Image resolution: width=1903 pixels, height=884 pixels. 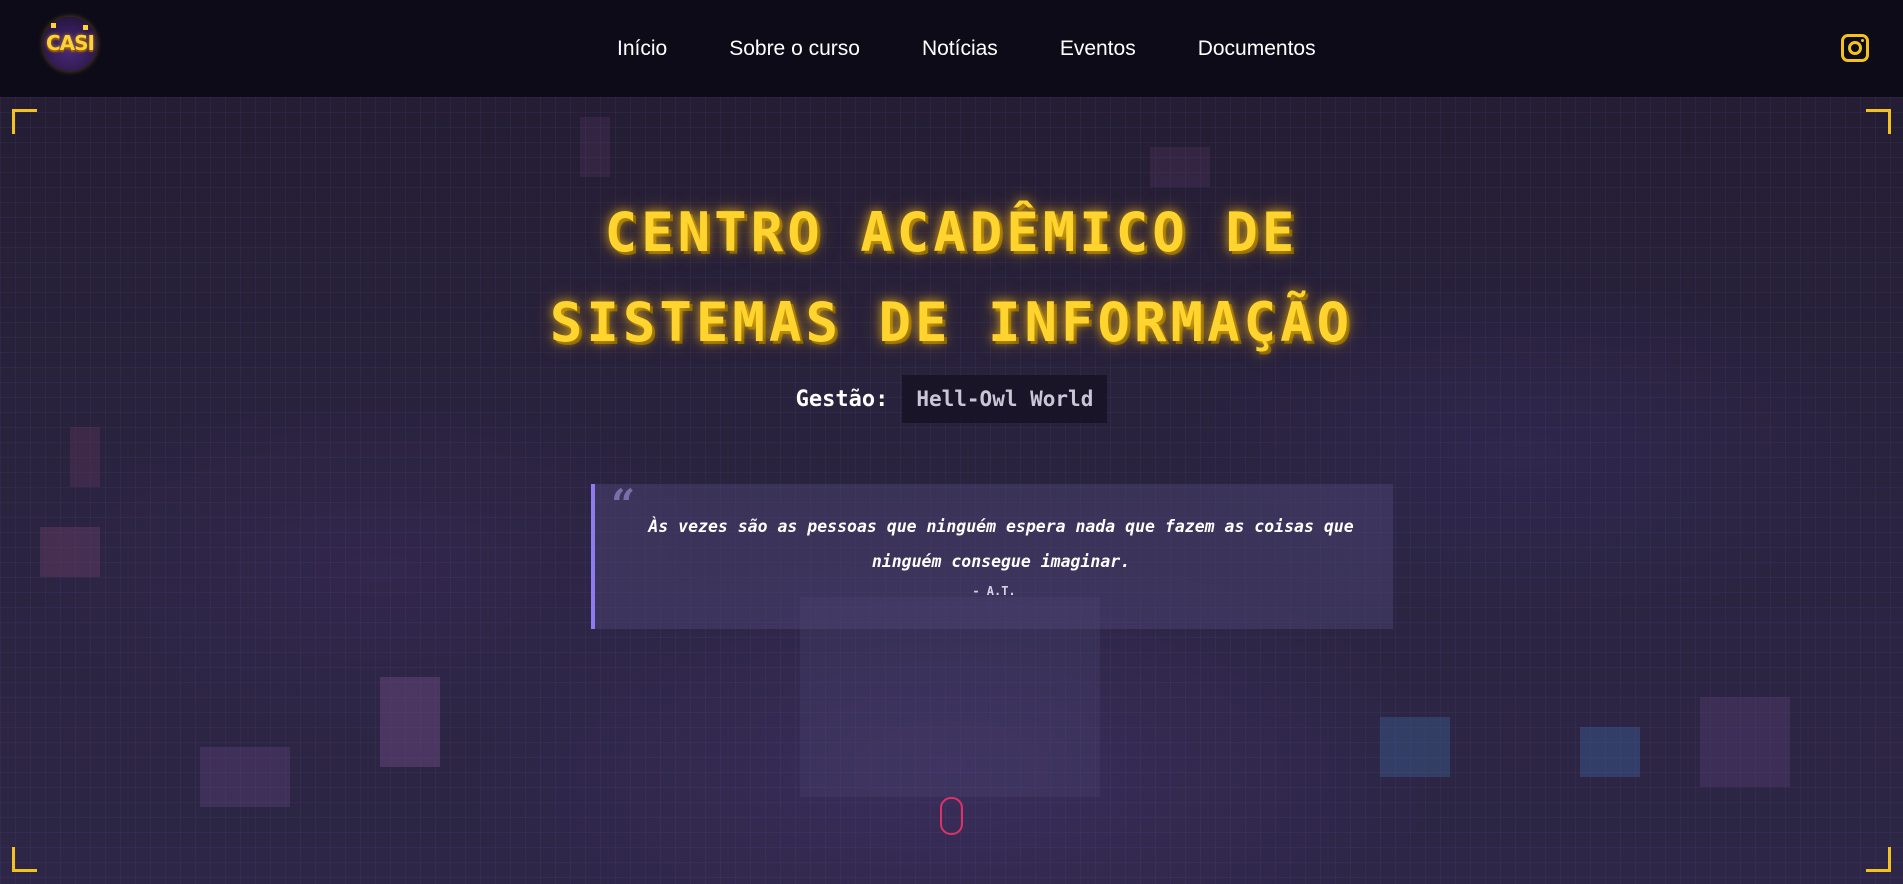 I want to click on corner-bracket-bottom-left, so click(x=24, y=859).